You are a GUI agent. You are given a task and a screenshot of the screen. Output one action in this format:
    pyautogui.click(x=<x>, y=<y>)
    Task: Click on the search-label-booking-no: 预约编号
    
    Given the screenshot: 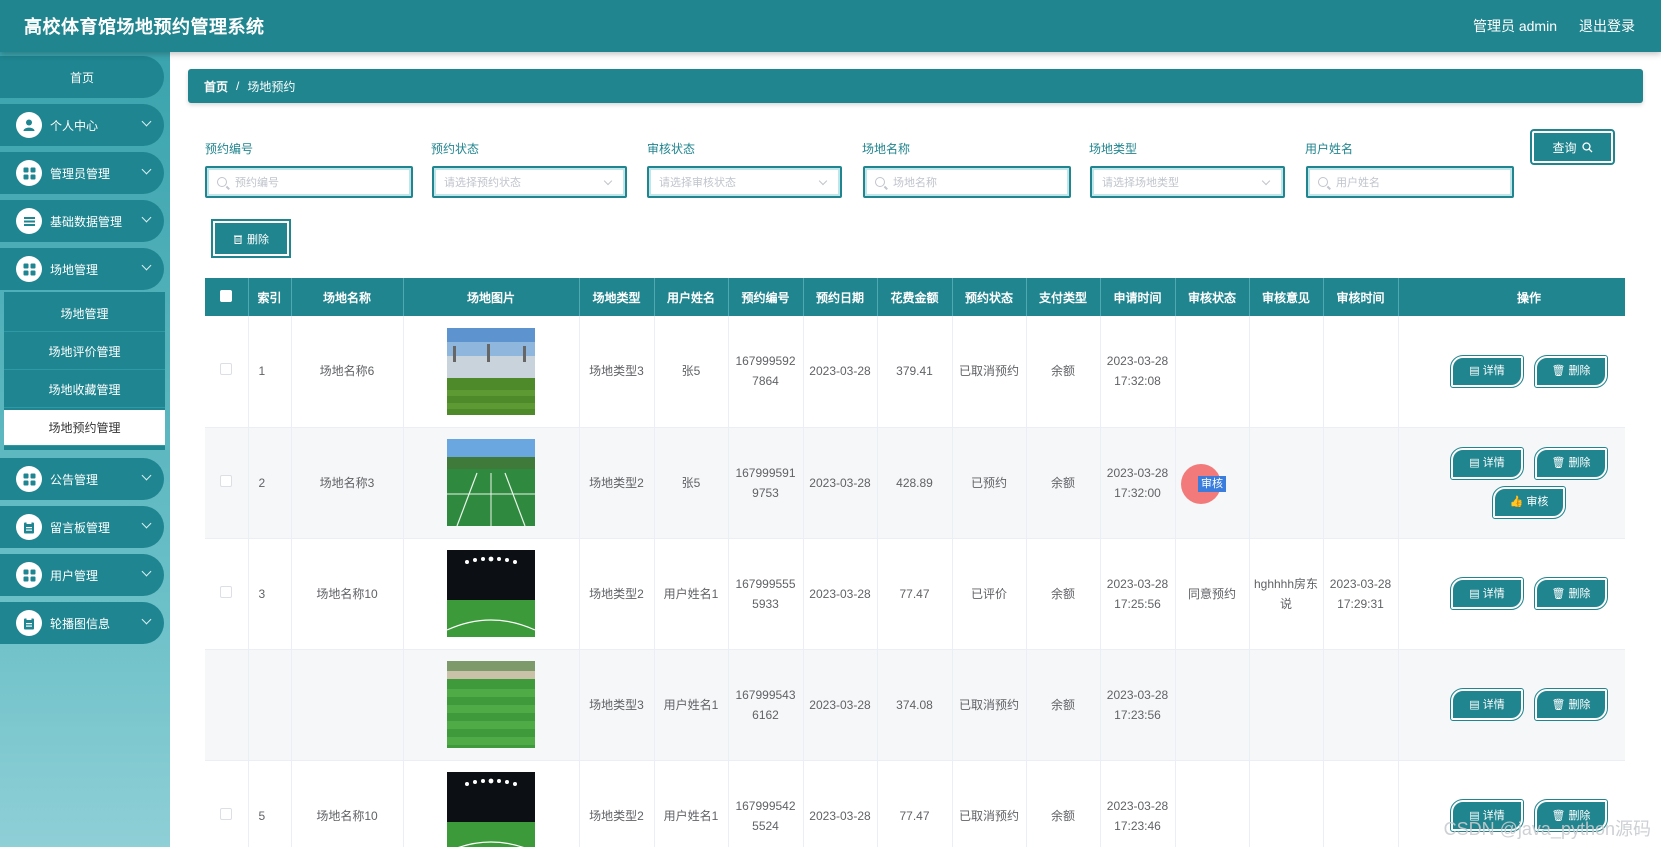 What is the action you would take?
    pyautogui.click(x=229, y=149)
    